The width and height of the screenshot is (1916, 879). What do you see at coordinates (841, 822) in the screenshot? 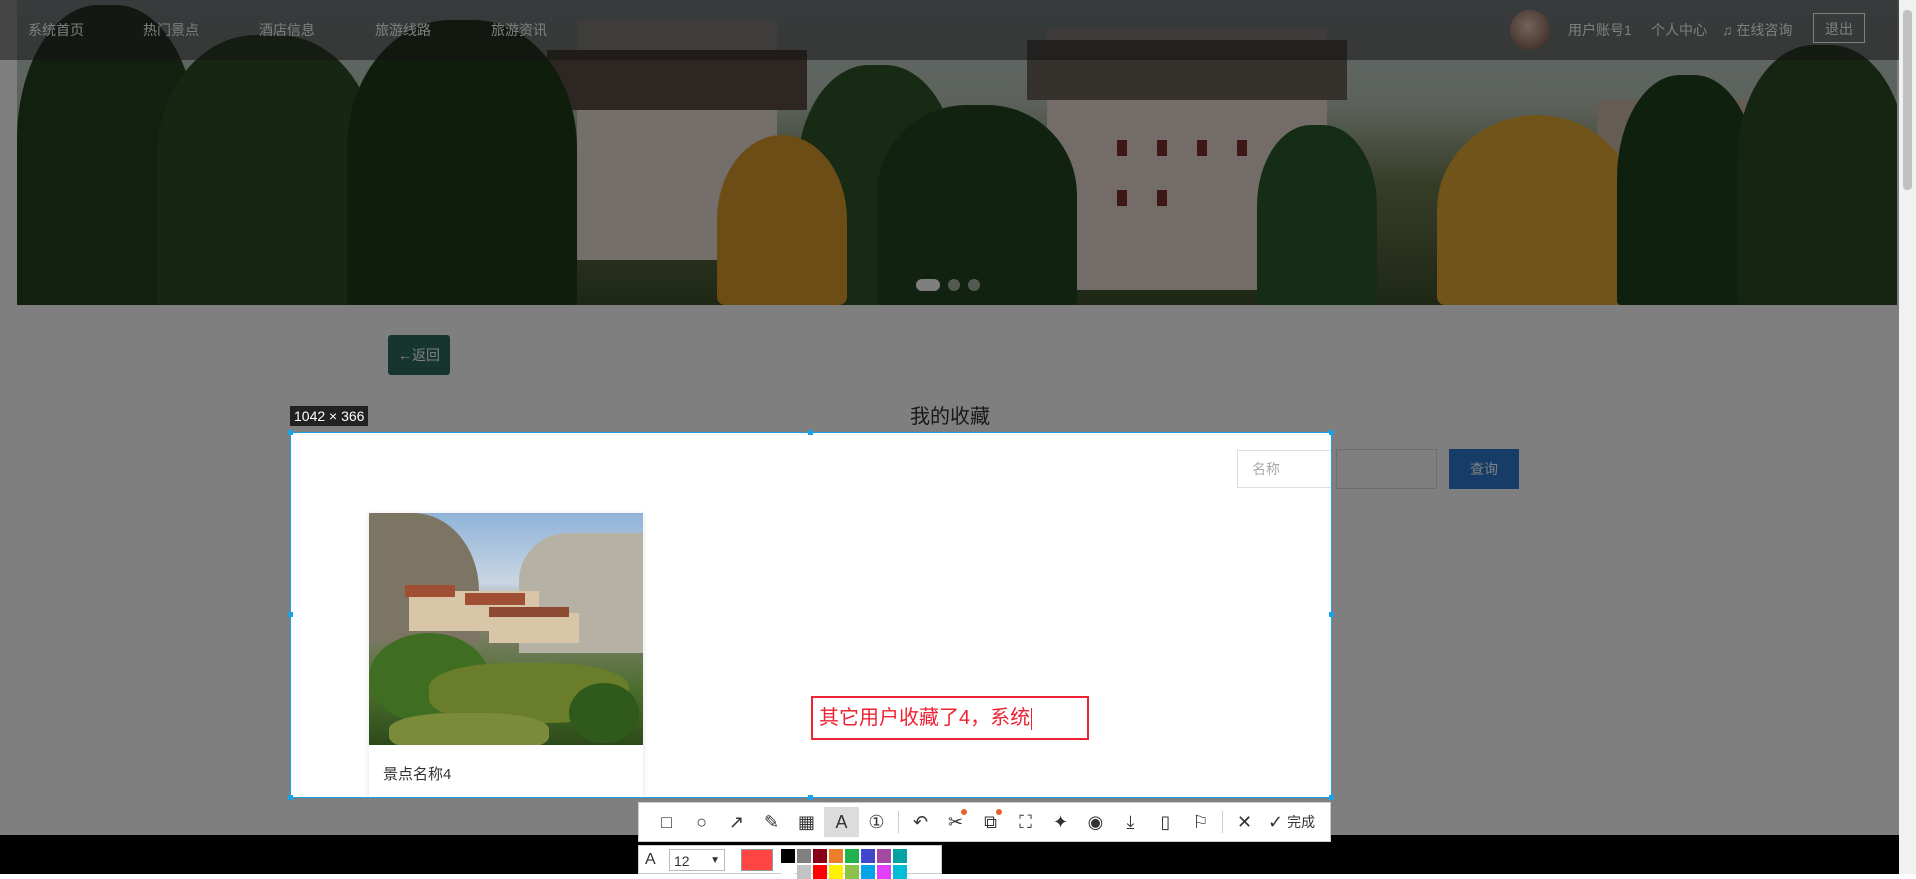
I see `text-icon: A` at bounding box center [841, 822].